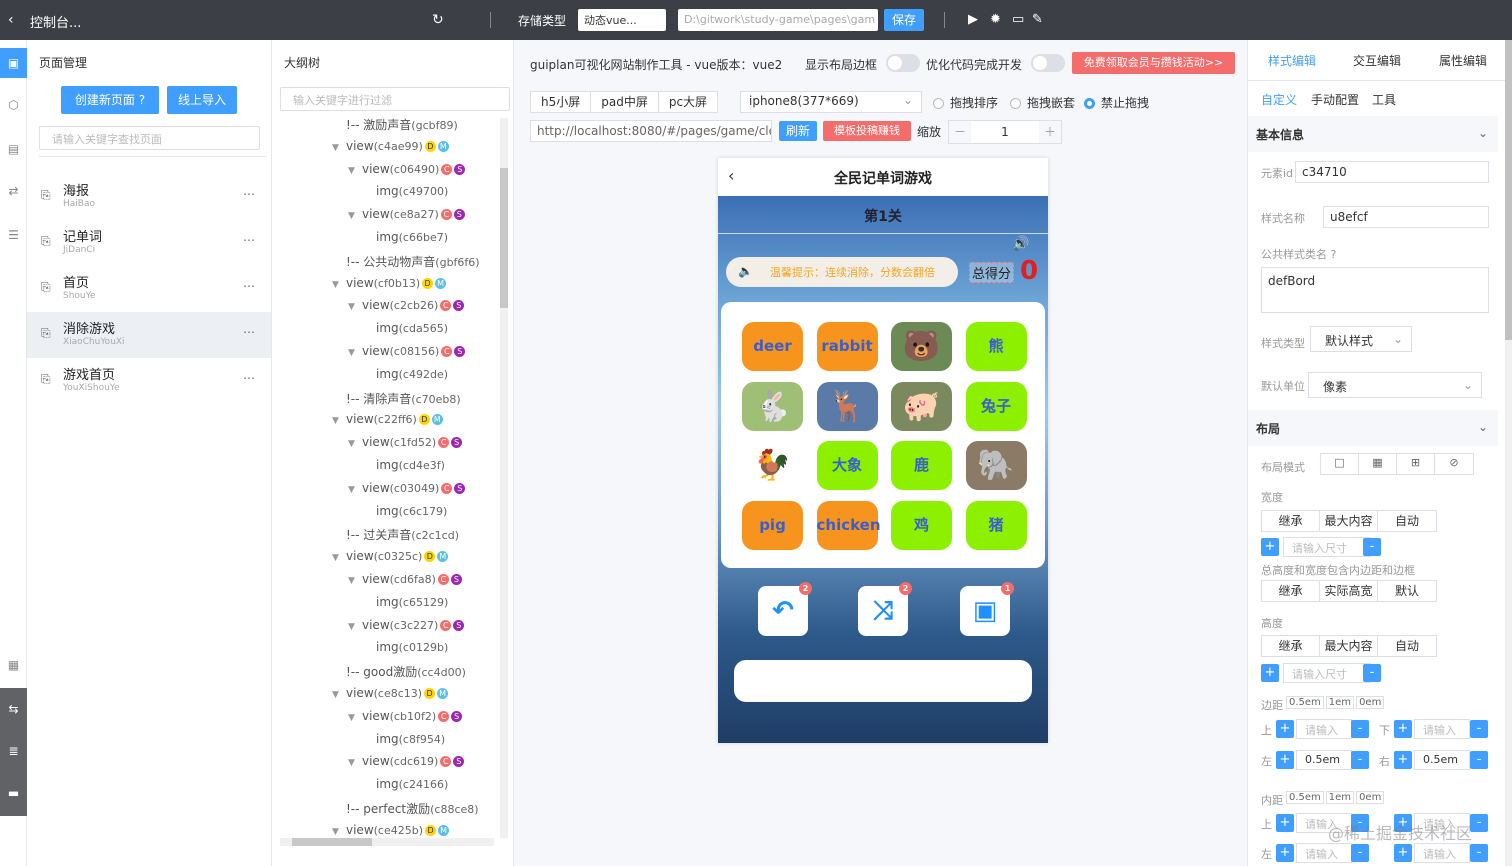 Image resolution: width=1512 pixels, height=866 pixels. Describe the element at coordinates (387, 422) in the screenshot. I see `tree-node: ▼ view(c22ff6) D M` at that location.